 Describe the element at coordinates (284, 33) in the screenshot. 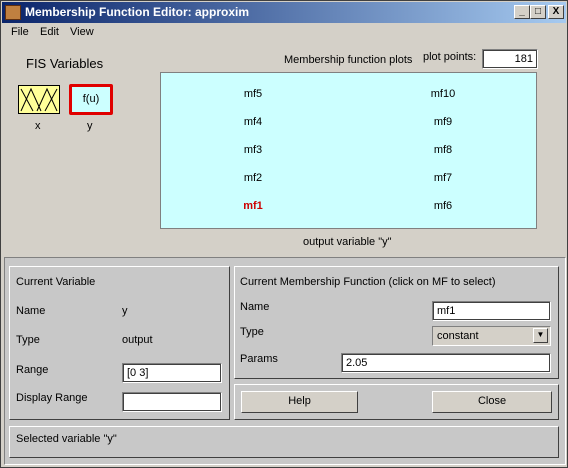

I see `menu-bar: File Edit View` at that location.